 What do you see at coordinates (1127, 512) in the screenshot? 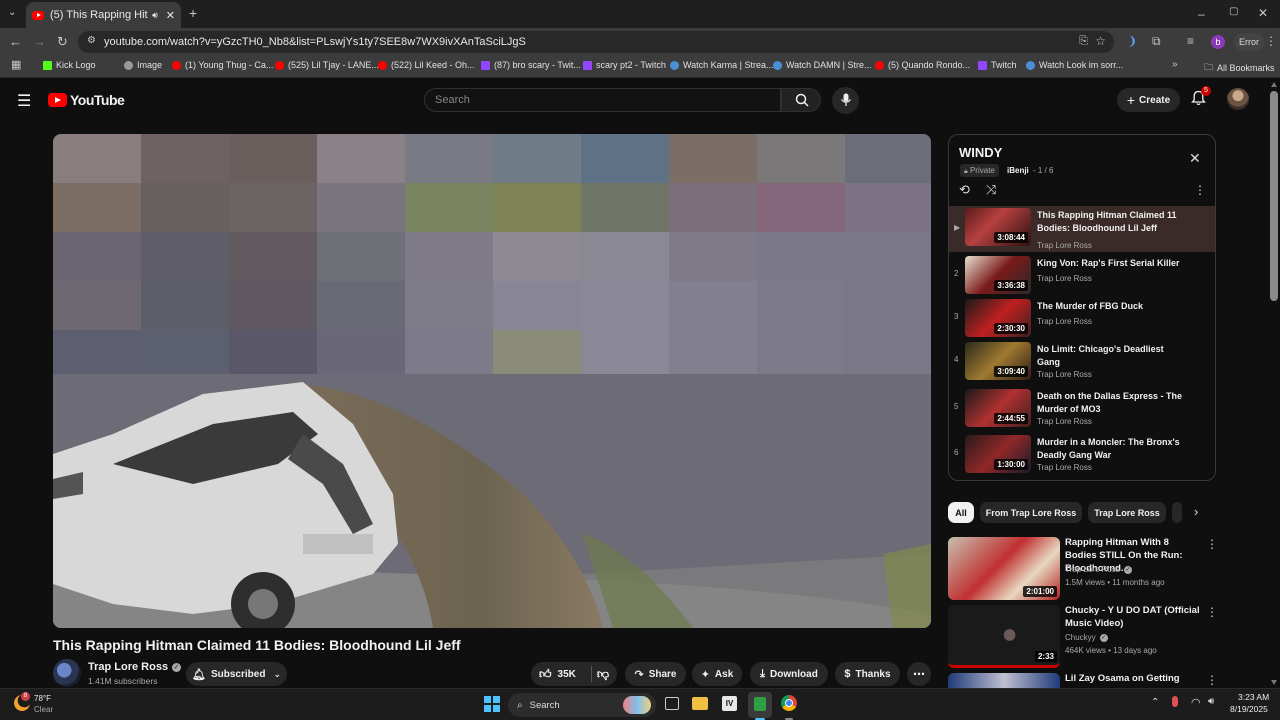
I see `chip-channel: Trap Lore Ross` at bounding box center [1127, 512].